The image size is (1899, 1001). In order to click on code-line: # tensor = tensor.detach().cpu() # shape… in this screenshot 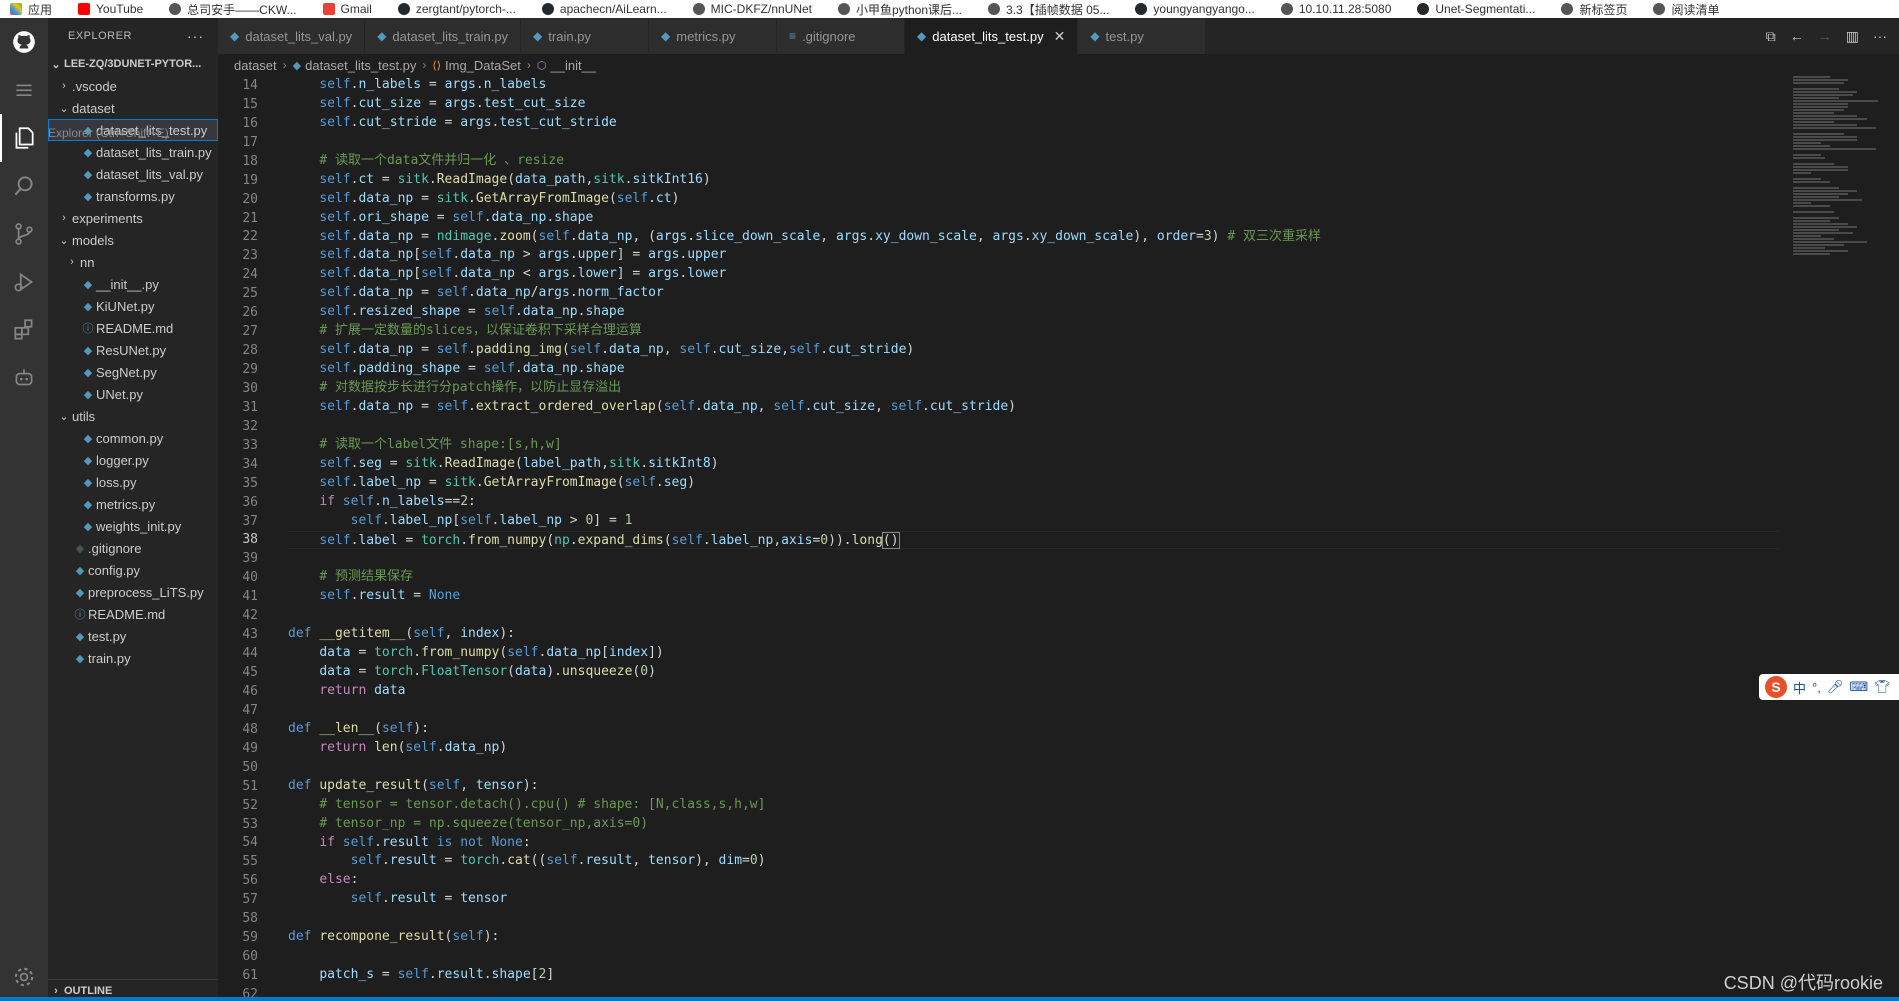, I will do `click(1033, 805)`.